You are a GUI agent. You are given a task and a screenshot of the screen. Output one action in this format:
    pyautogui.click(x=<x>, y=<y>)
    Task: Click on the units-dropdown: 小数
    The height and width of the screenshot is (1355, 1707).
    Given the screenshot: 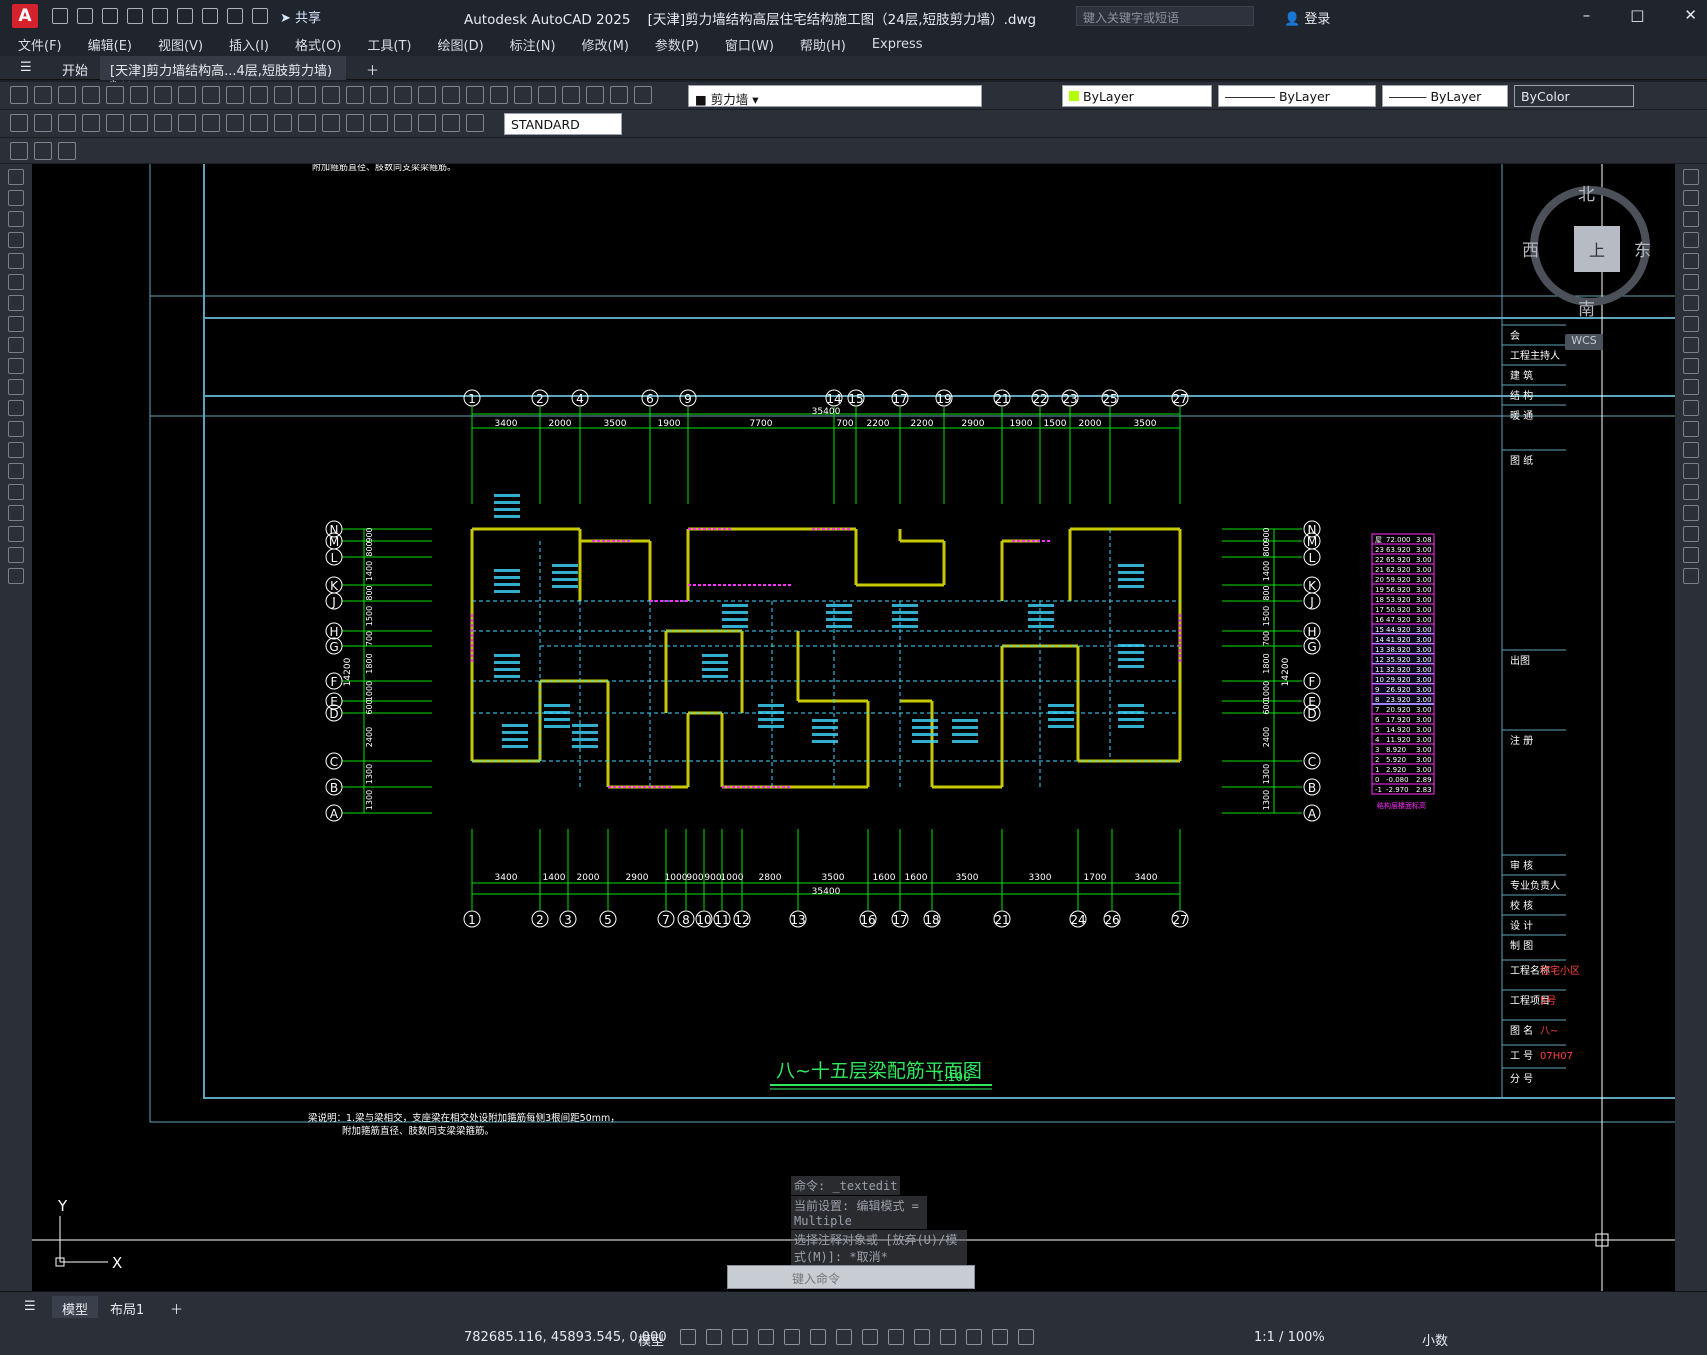 What is the action you would take?
    pyautogui.click(x=1435, y=1339)
    